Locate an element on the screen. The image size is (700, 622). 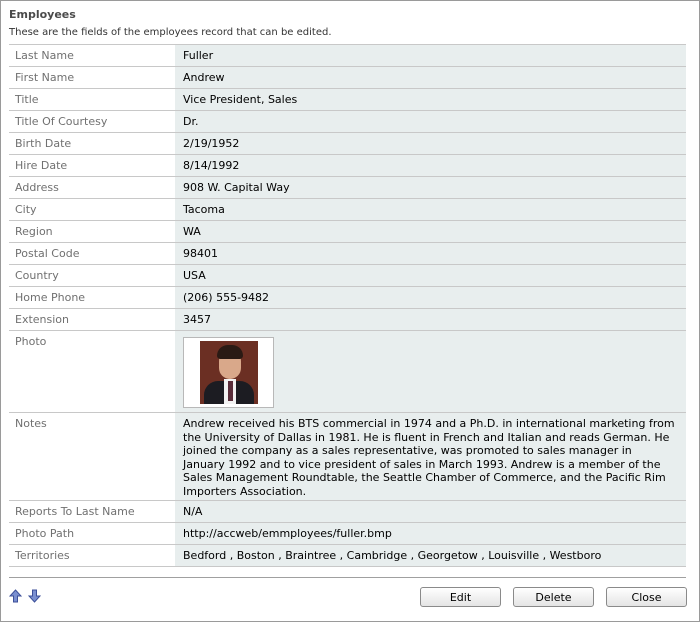
field-label: Birth Date is located at coordinates (92, 143).